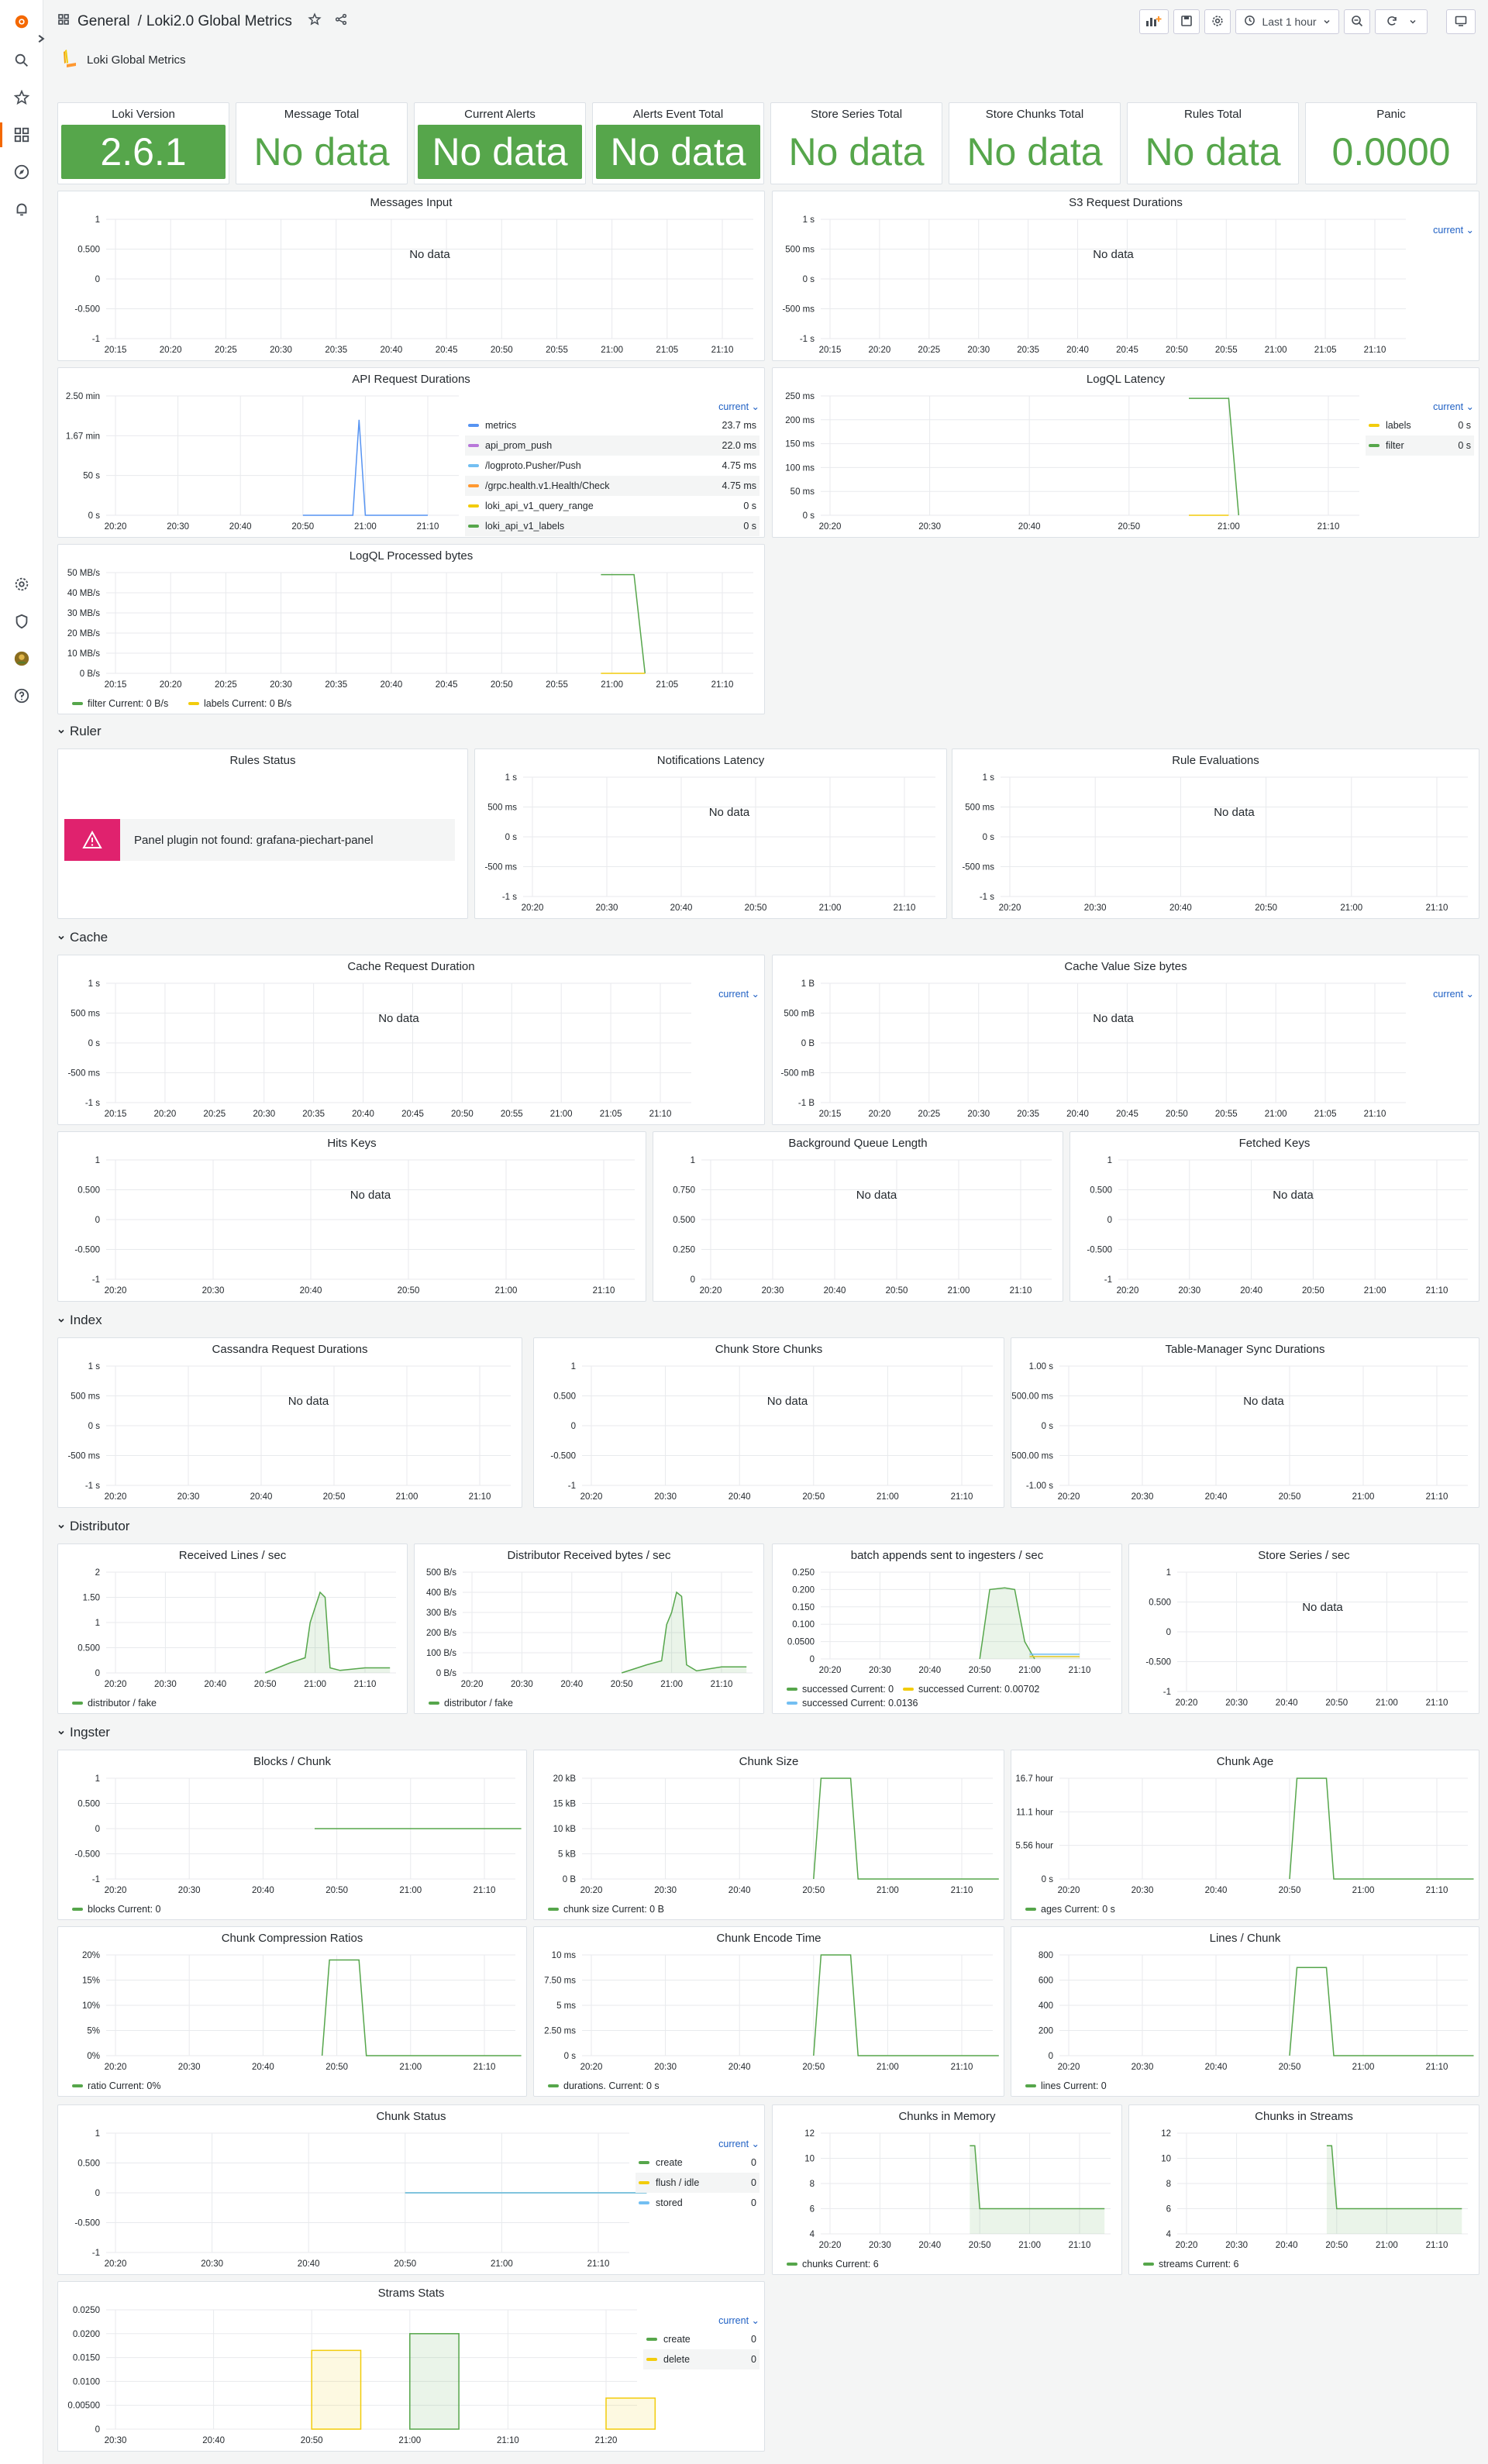 The image size is (1488, 2464). I want to click on legend-item: successed Current: 0, so click(840, 1690).